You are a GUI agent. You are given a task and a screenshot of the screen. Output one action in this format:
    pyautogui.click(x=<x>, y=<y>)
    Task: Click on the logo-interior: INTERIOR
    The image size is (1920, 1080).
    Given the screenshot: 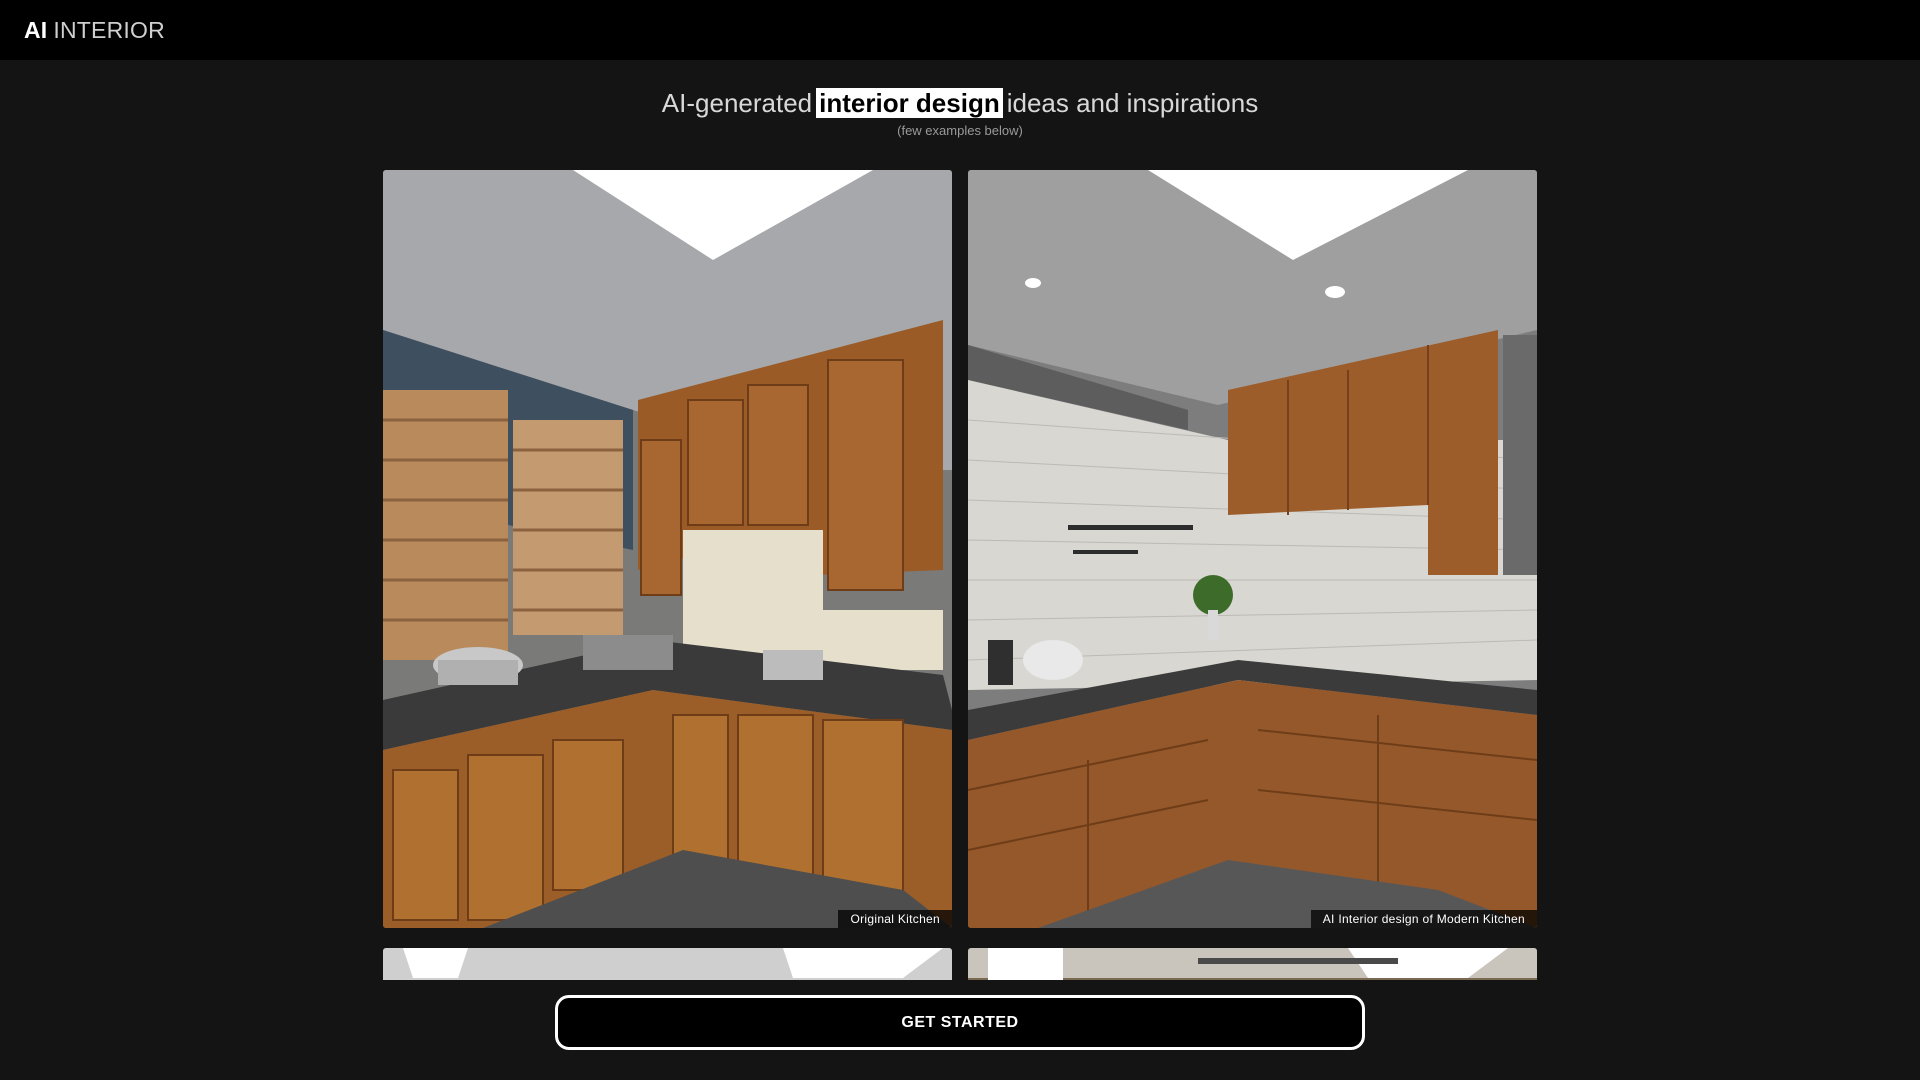 What is the action you would take?
    pyautogui.click(x=109, y=29)
    